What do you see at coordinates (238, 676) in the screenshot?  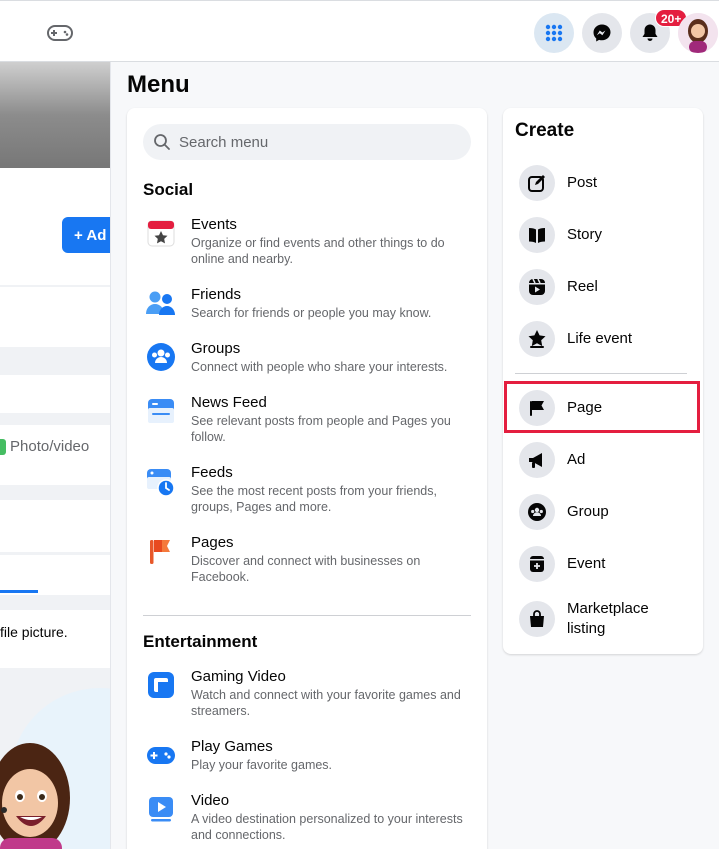 I see `menu-item-name: Gaming Video` at bounding box center [238, 676].